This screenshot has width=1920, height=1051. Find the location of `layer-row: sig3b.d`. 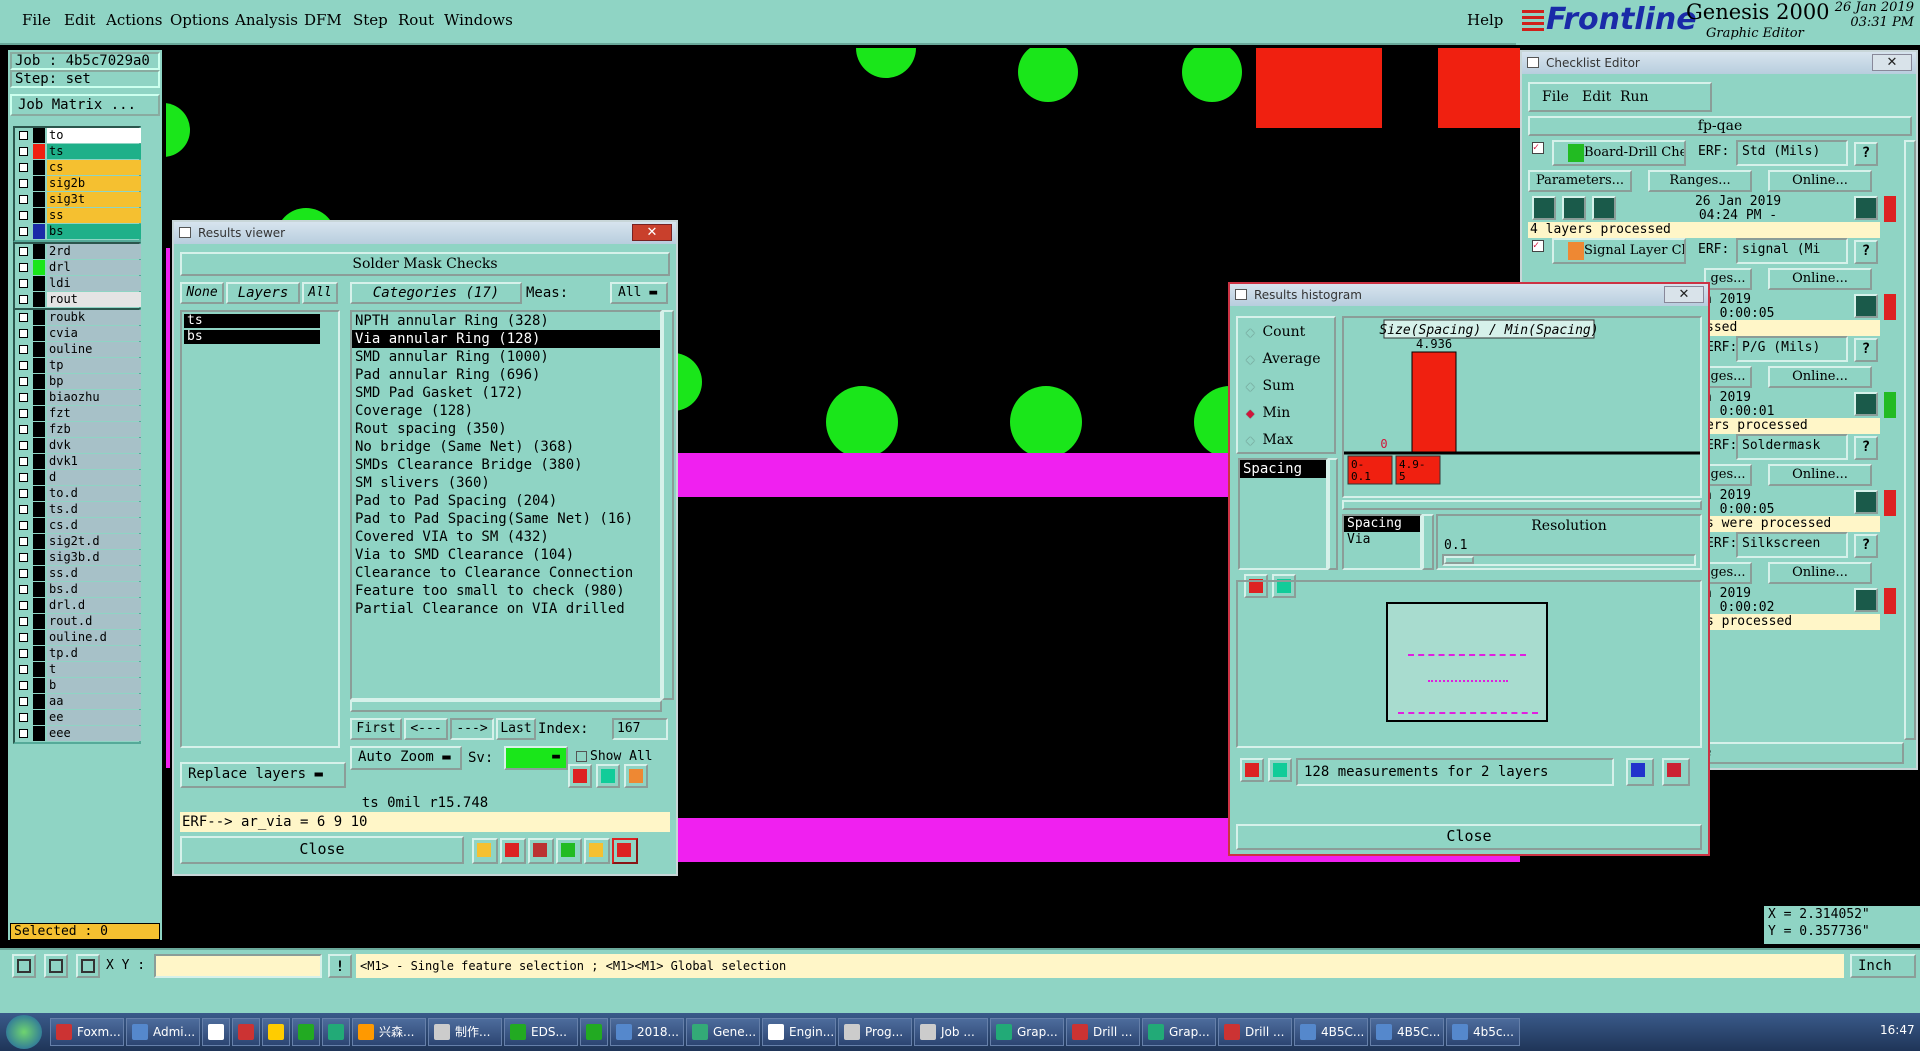

layer-row: sig3b.d is located at coordinates (78, 558).